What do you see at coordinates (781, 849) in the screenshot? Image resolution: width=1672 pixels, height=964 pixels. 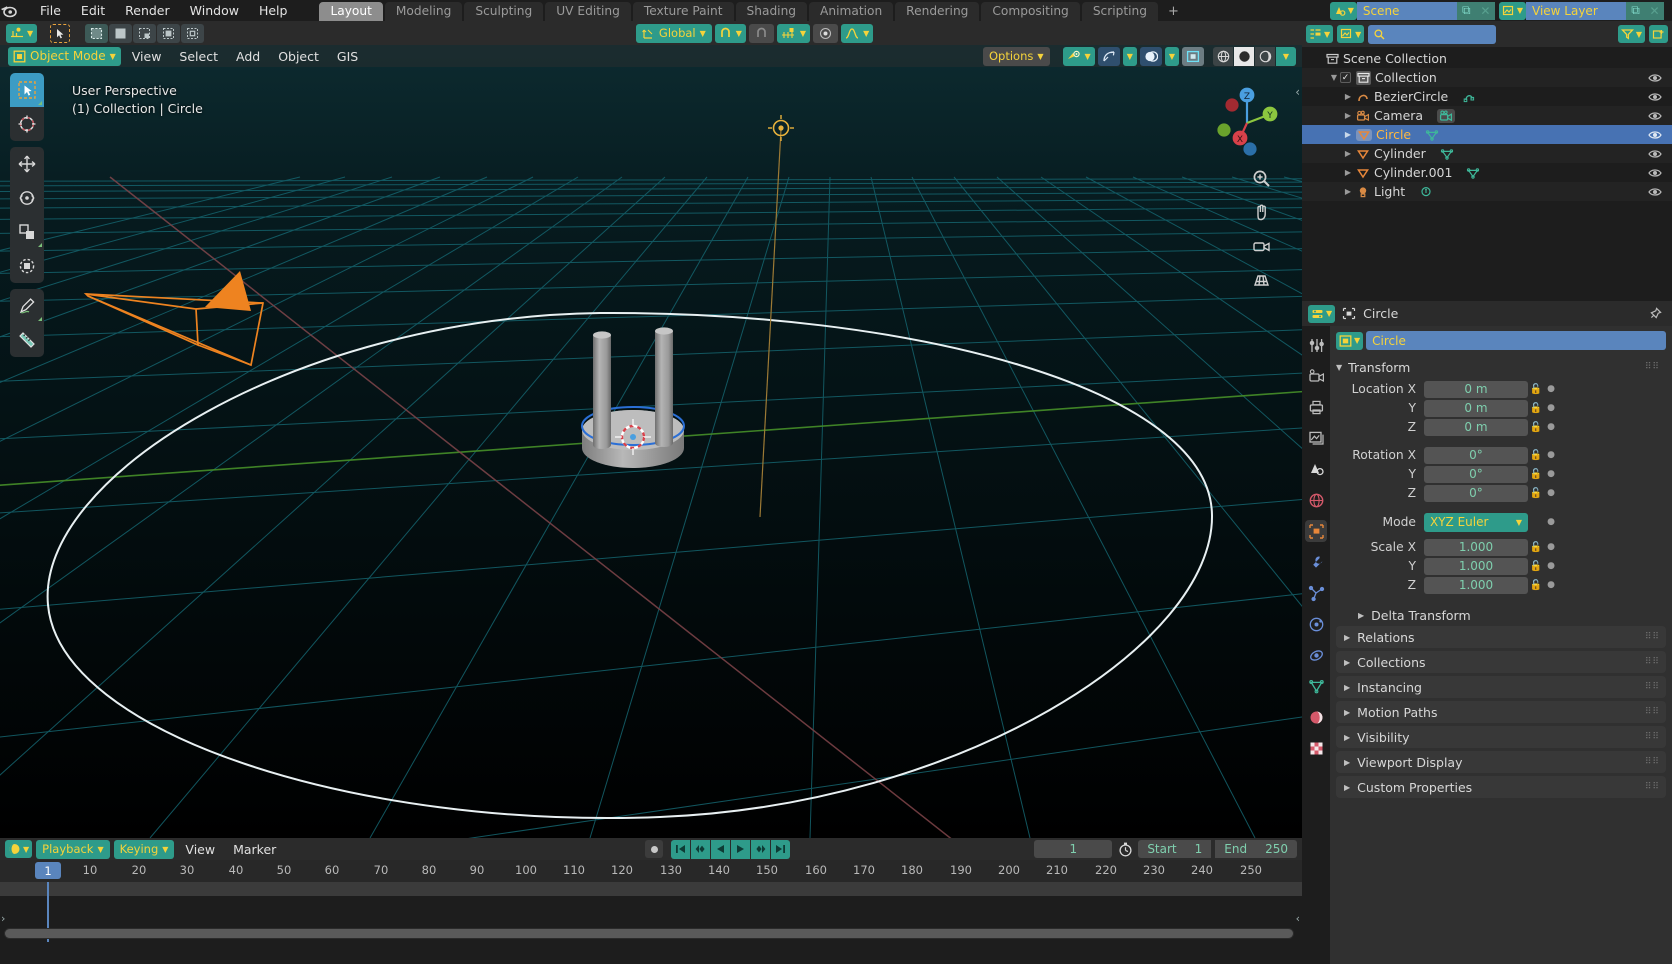 I see `jump-end-icon` at bounding box center [781, 849].